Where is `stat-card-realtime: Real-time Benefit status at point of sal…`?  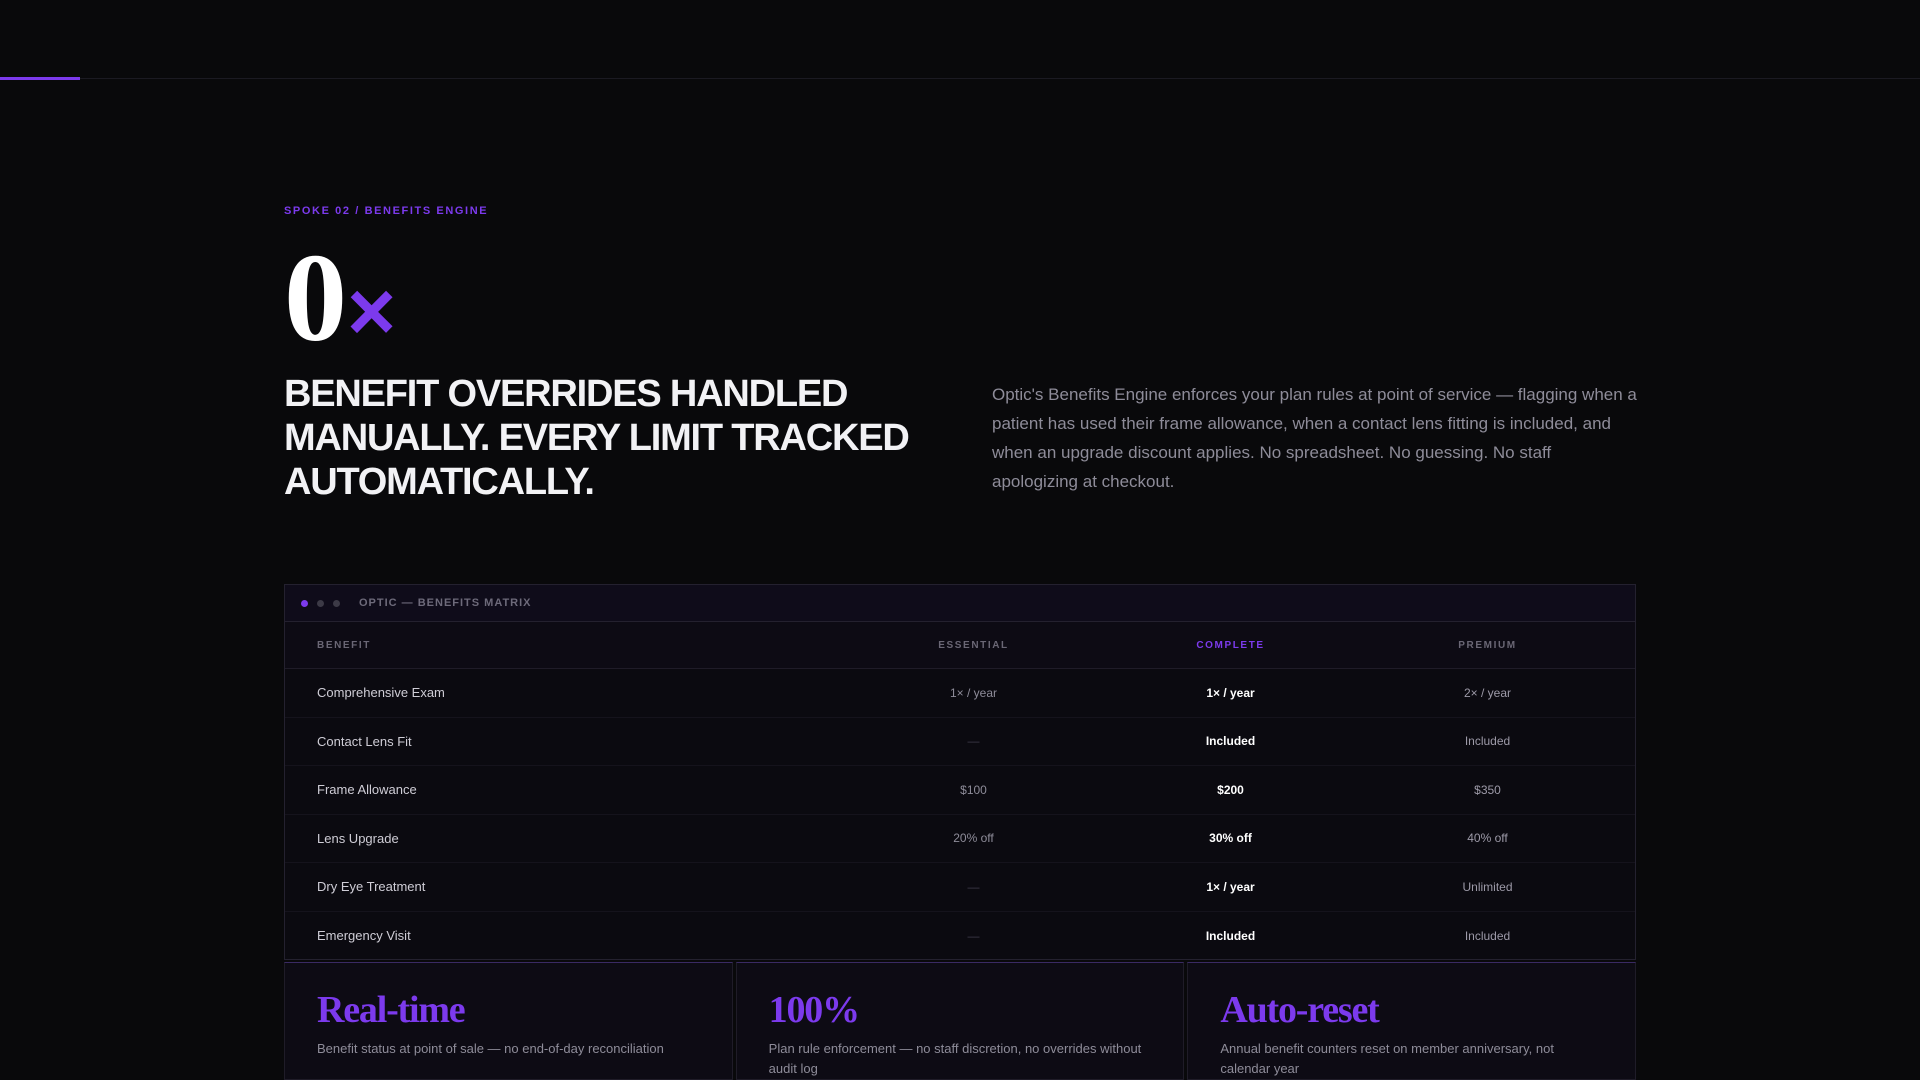 stat-card-realtime: Real-time Benefit status at point of sal… is located at coordinates (508, 1021).